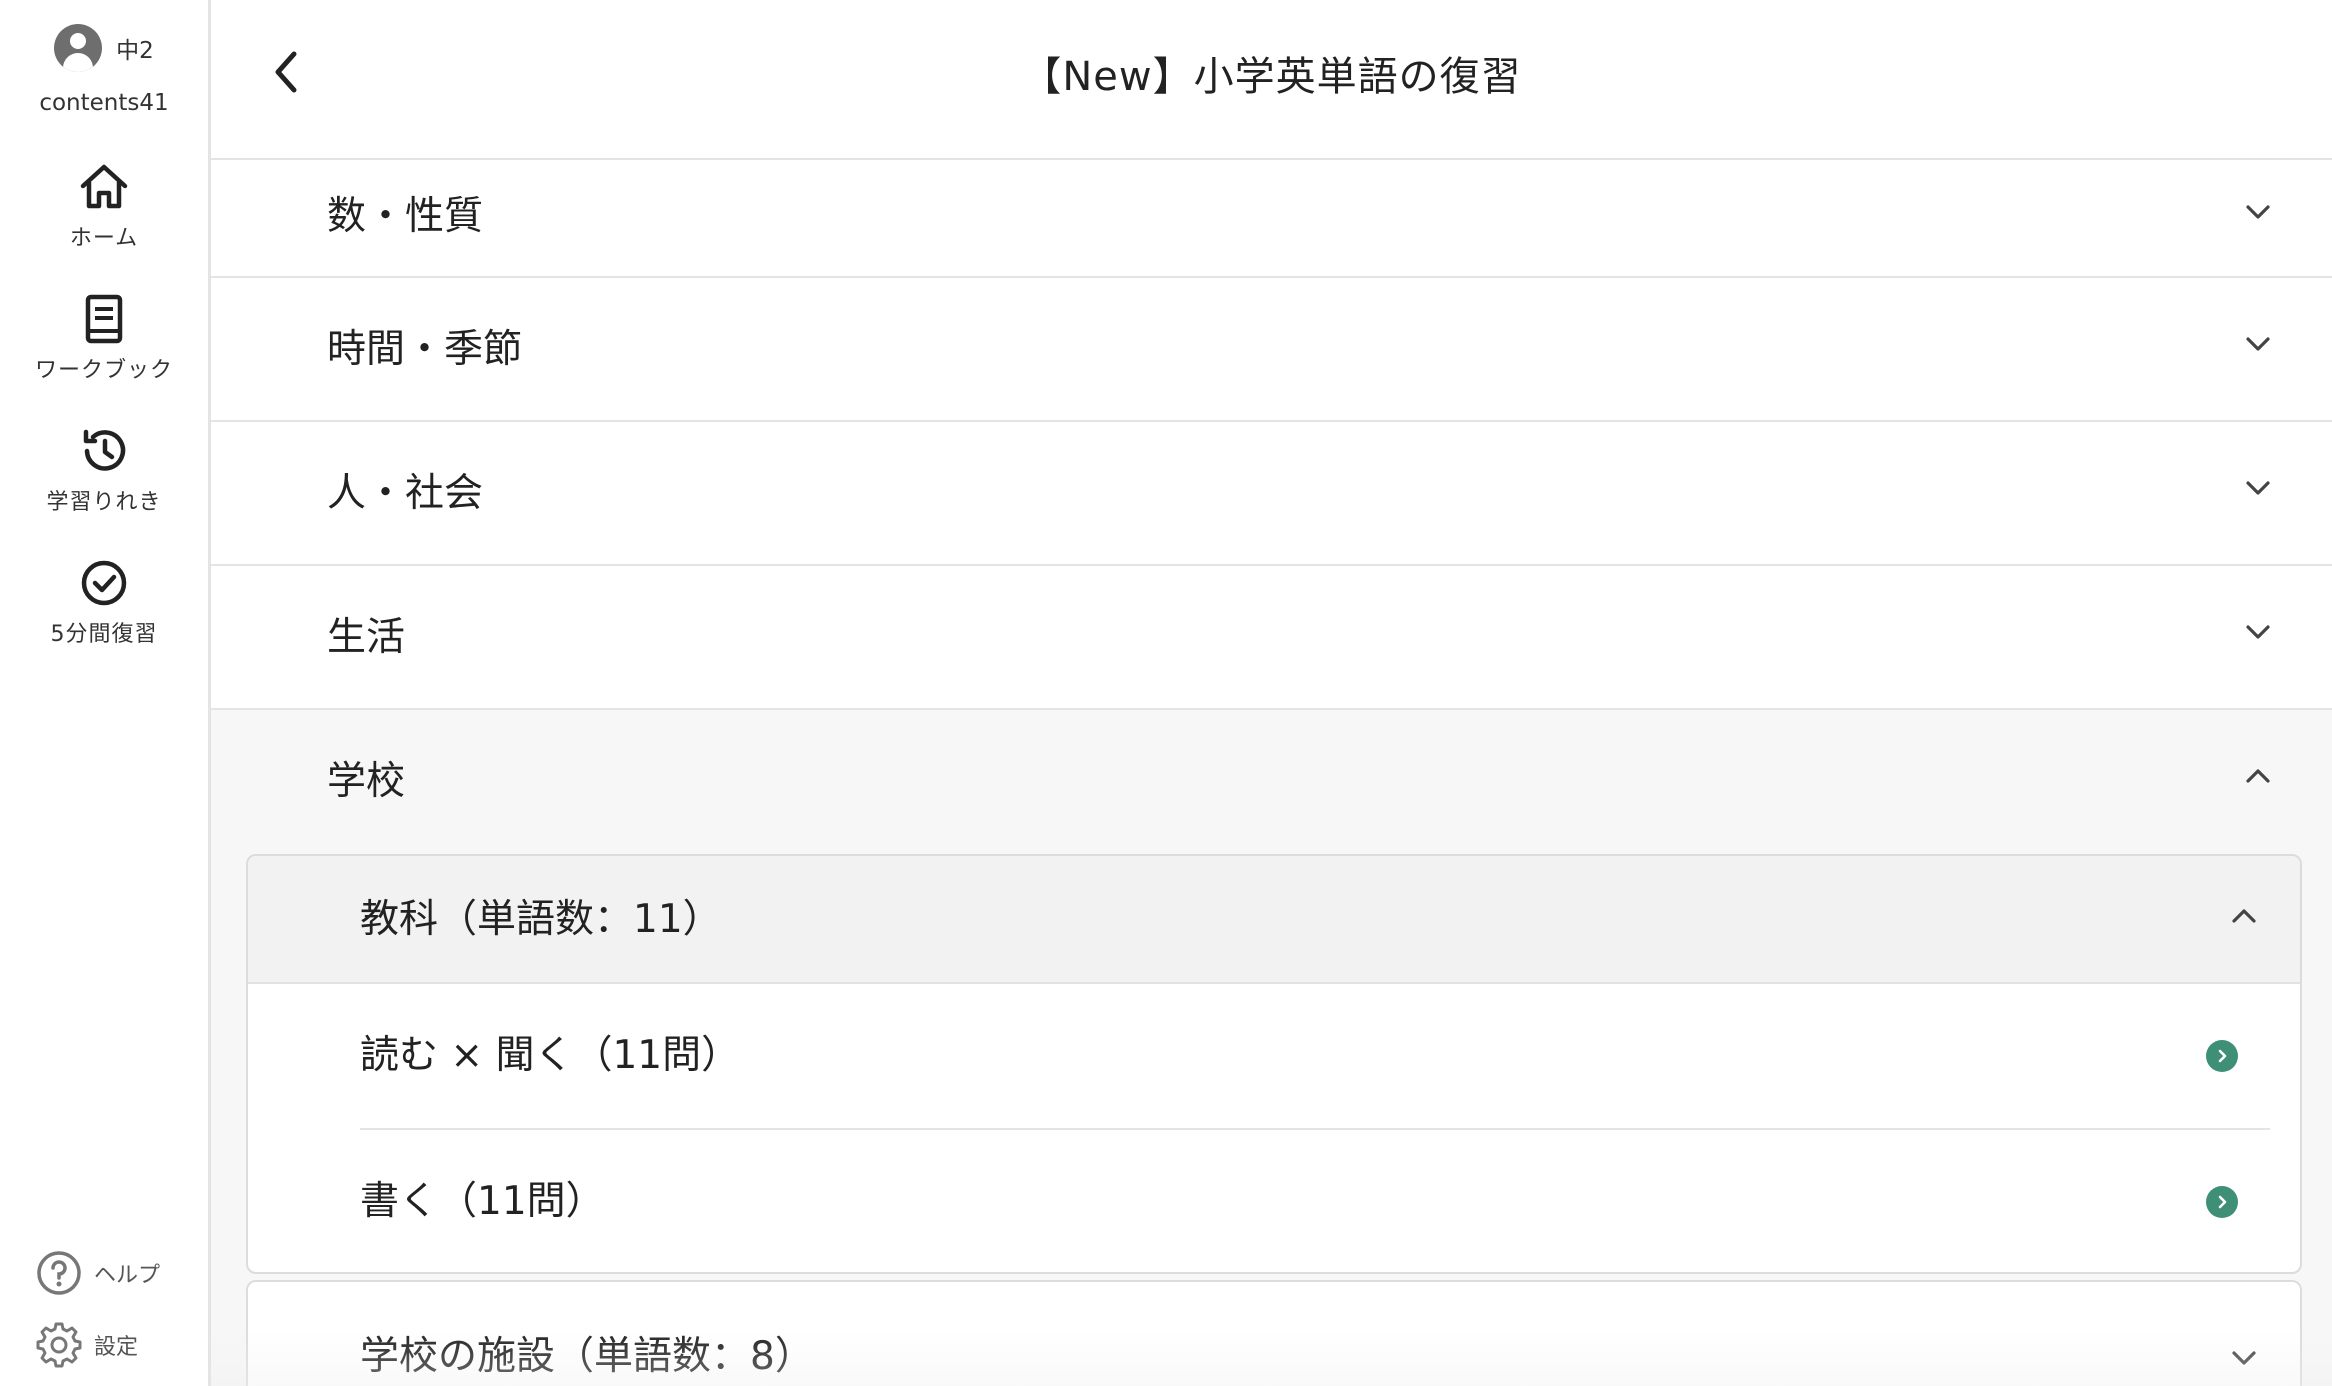 This screenshot has height=1386, width=2332. Describe the element at coordinates (104, 450) in the screenshot. I see `history-icon` at that location.